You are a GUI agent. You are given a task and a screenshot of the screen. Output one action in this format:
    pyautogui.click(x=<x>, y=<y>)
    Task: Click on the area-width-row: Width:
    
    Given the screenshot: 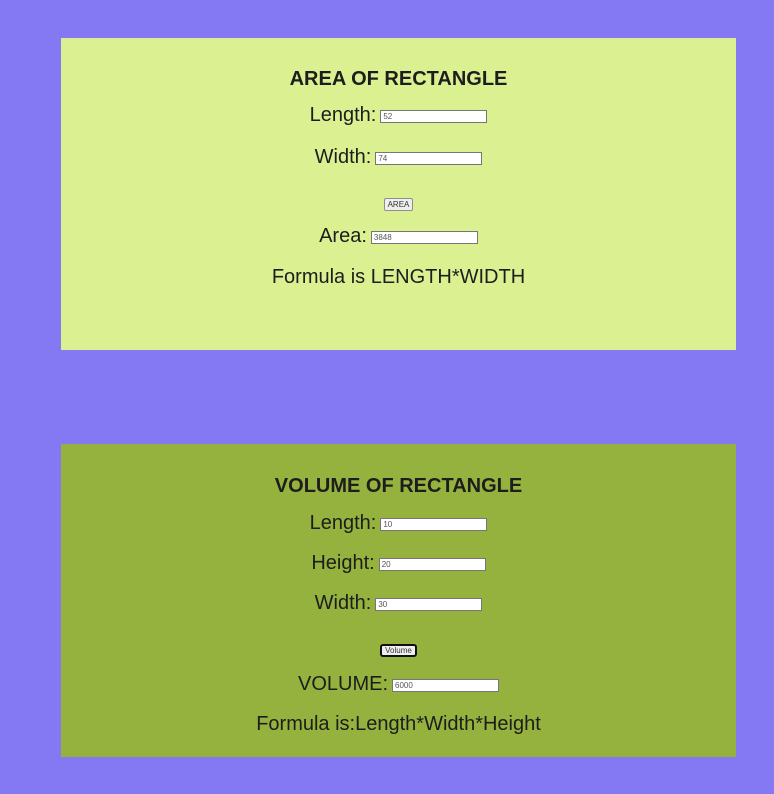 What is the action you would take?
    pyautogui.click(x=398, y=157)
    